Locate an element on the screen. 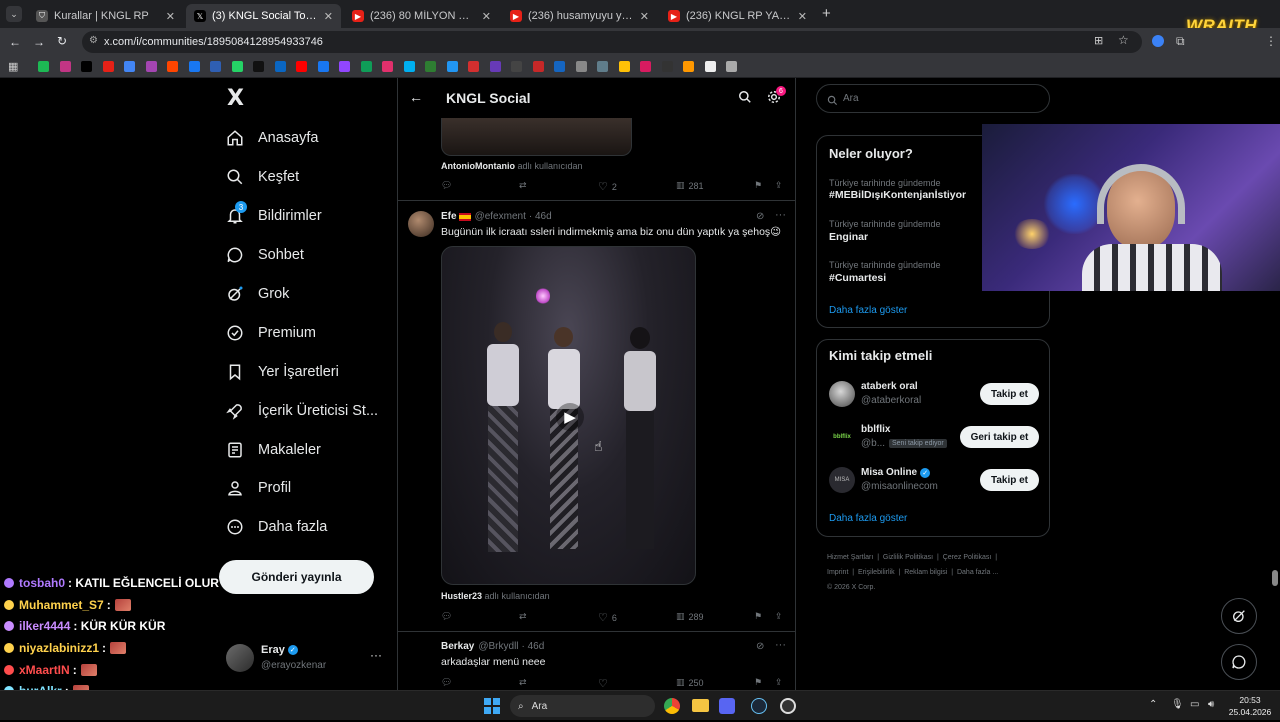 This screenshot has width=1280, height=722. nav-item-more: Daha fazla is located at coordinates (276, 527).